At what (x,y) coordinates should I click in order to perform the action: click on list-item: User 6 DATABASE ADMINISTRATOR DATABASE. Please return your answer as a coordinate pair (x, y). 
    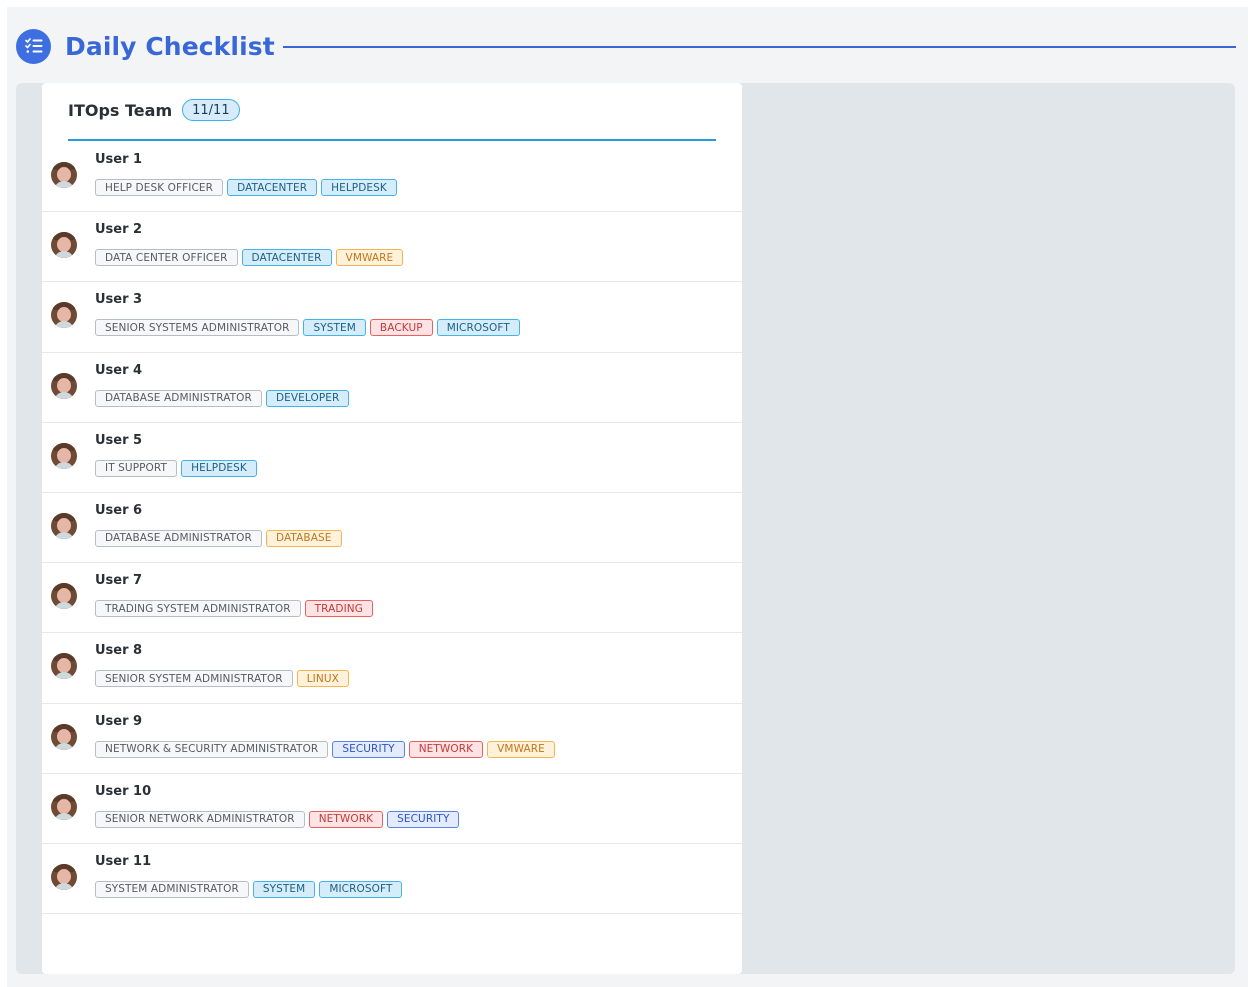
    Looking at the image, I should click on (392, 528).